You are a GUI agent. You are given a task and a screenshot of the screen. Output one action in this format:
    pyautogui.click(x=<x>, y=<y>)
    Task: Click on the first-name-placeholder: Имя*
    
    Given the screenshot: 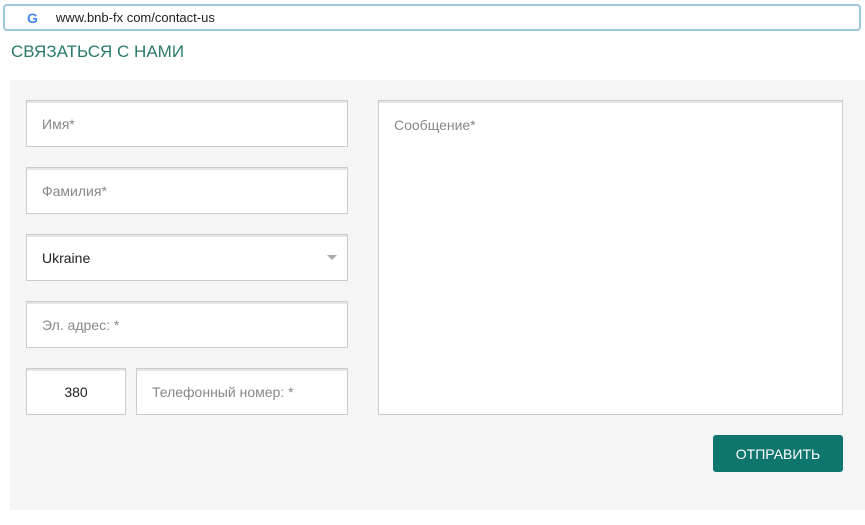 What is the action you would take?
    pyautogui.click(x=58, y=123)
    